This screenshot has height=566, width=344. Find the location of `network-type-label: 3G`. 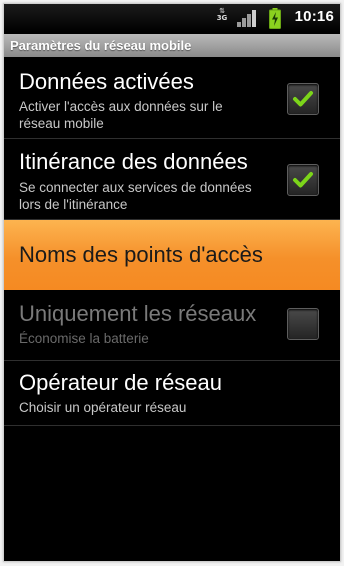

network-type-label: 3G is located at coordinates (222, 18).